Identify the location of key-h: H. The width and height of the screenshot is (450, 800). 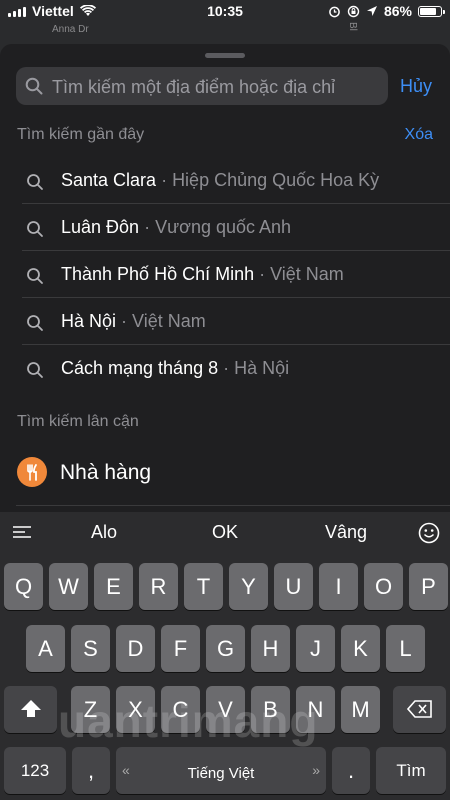
(270, 648).